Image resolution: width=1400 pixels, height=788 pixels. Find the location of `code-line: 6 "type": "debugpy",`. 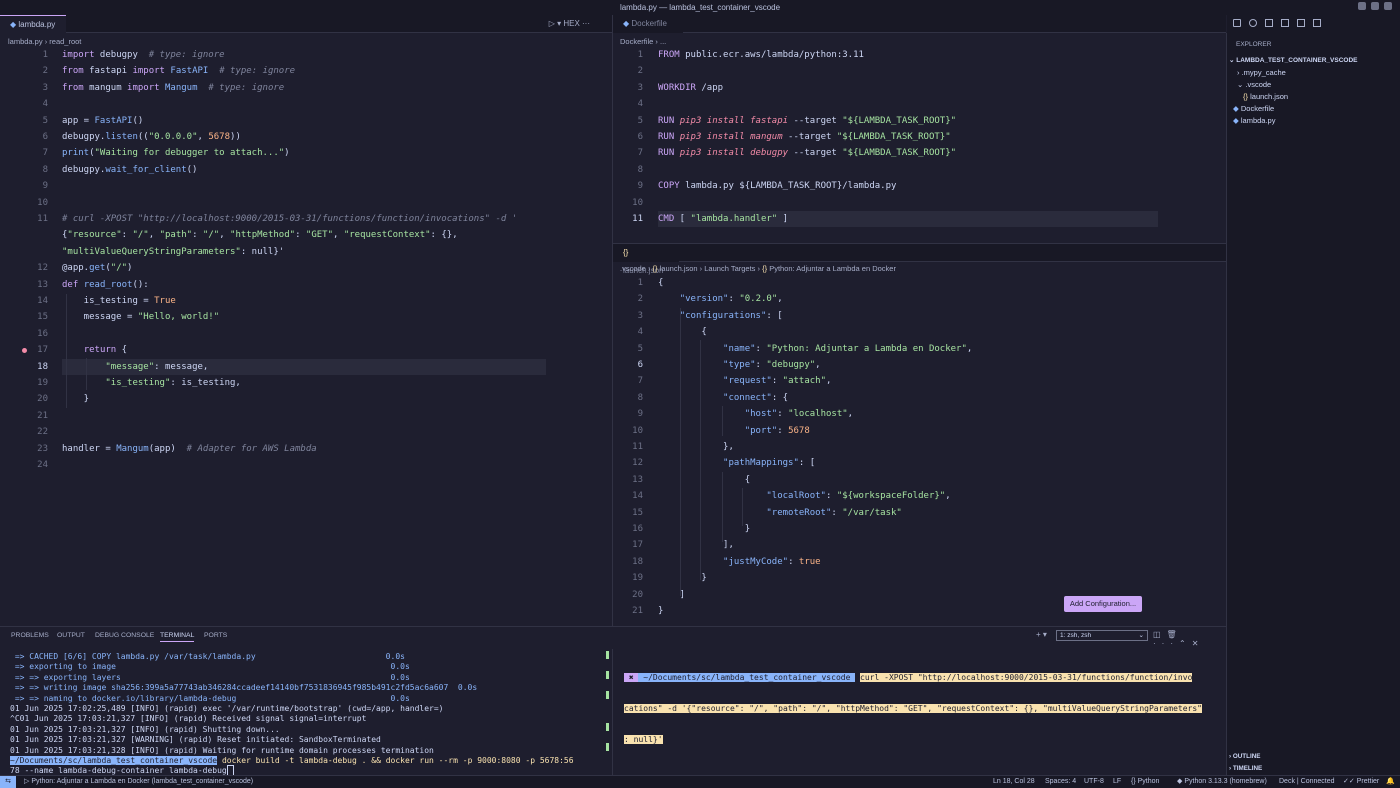

code-line: 6 "type": "debugpy", is located at coordinates (915, 365).